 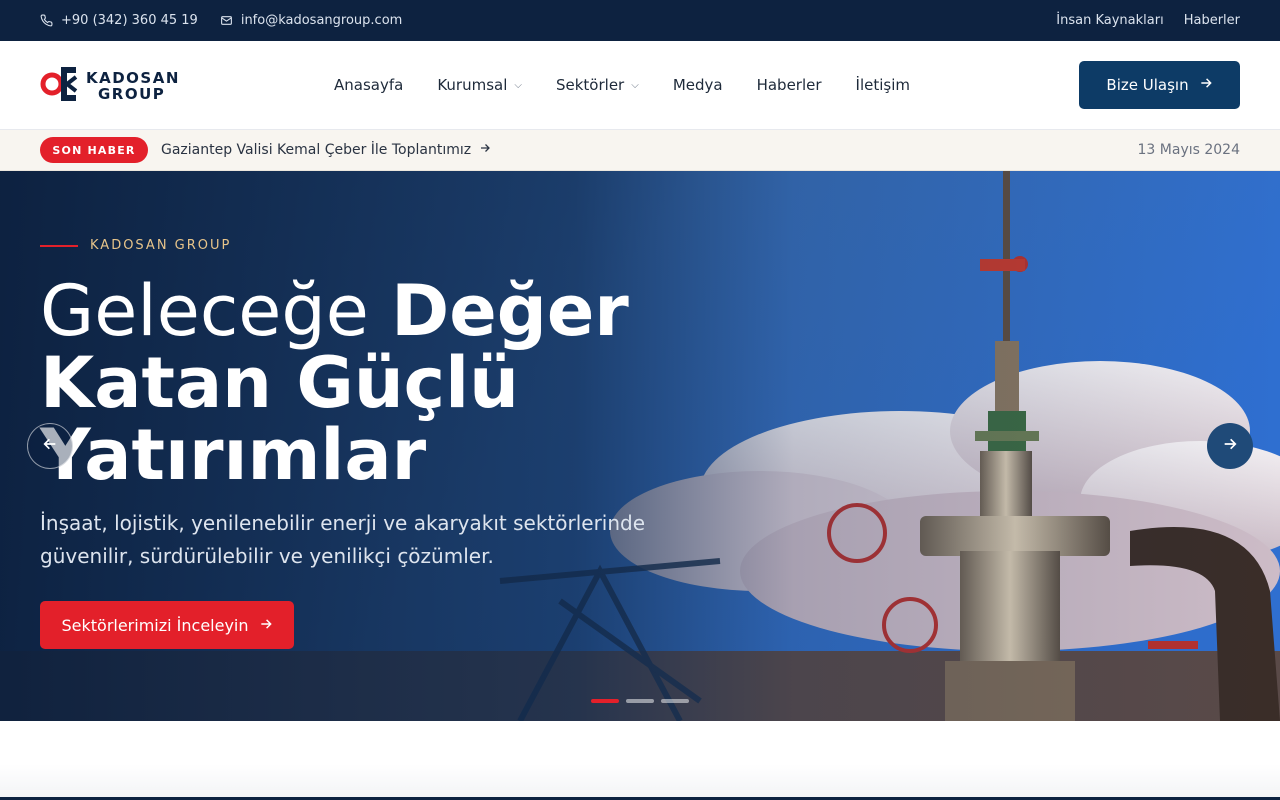 I want to click on slider-next-button, so click(x=1230, y=446).